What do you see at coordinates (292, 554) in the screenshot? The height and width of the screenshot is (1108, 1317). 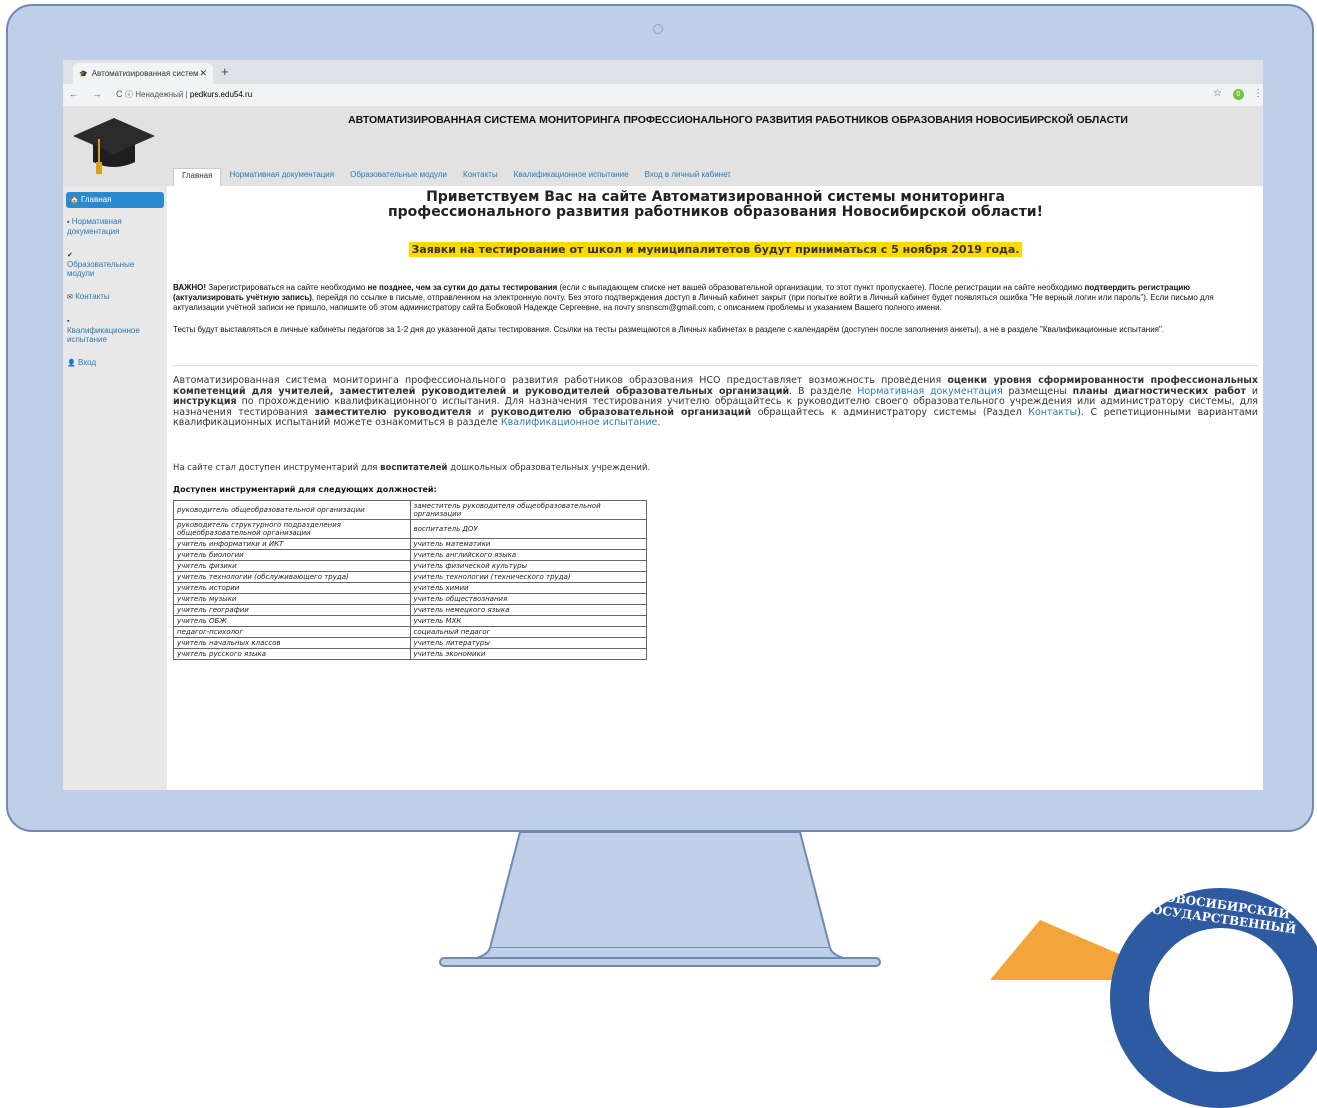 I see `table-cell: учитель биологии` at bounding box center [292, 554].